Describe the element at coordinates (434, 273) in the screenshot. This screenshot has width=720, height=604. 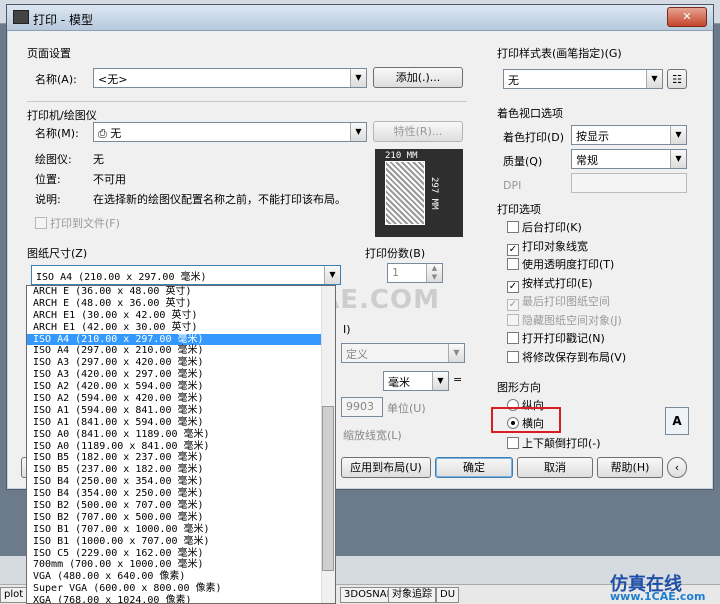
I see `spinner-arrows-icon: ▲ ▼` at that location.